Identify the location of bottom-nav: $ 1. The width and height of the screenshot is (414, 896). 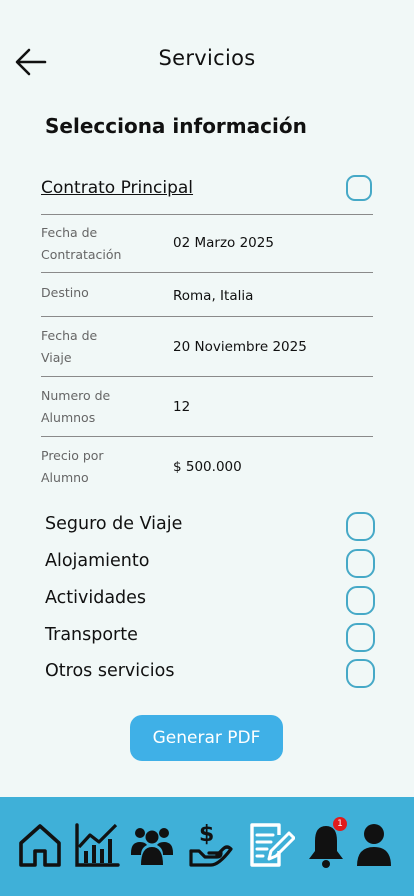
(207, 846).